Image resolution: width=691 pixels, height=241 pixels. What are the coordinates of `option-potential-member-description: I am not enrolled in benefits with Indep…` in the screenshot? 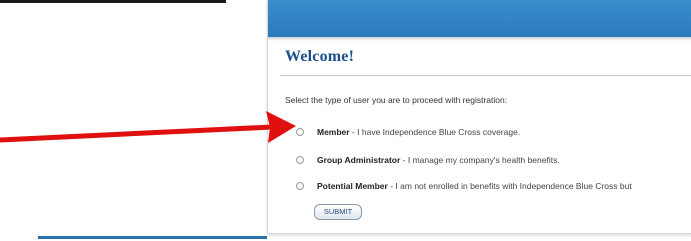 It's located at (513, 186).